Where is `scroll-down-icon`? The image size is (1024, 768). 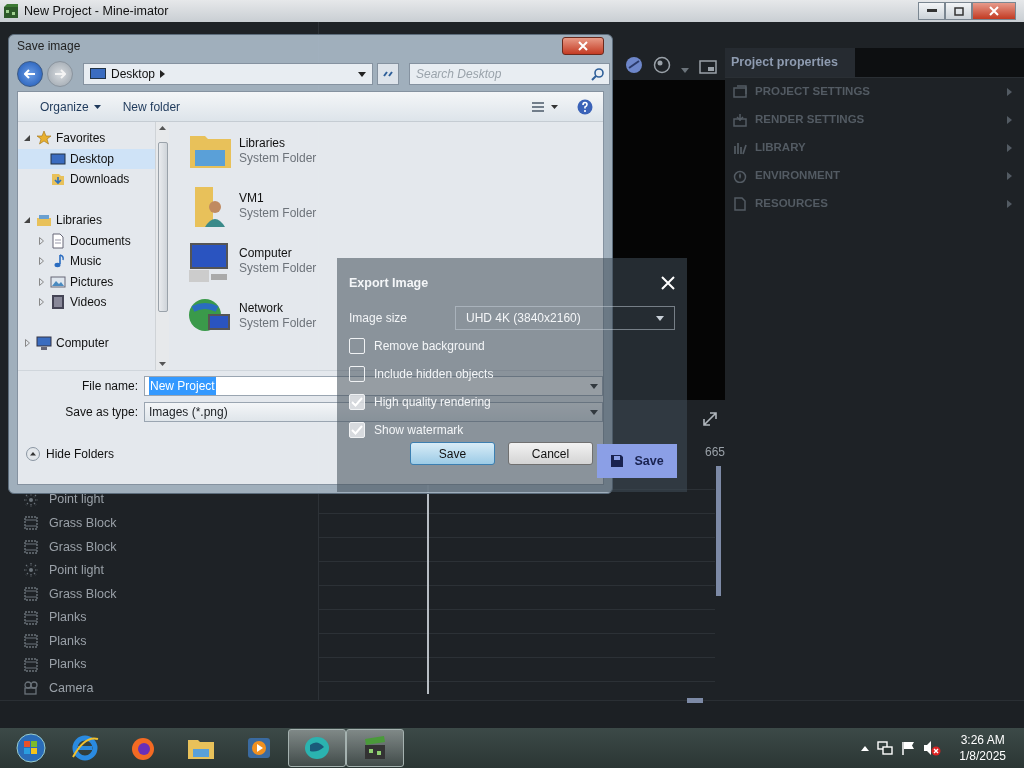
scroll-down-icon is located at coordinates (162, 364).